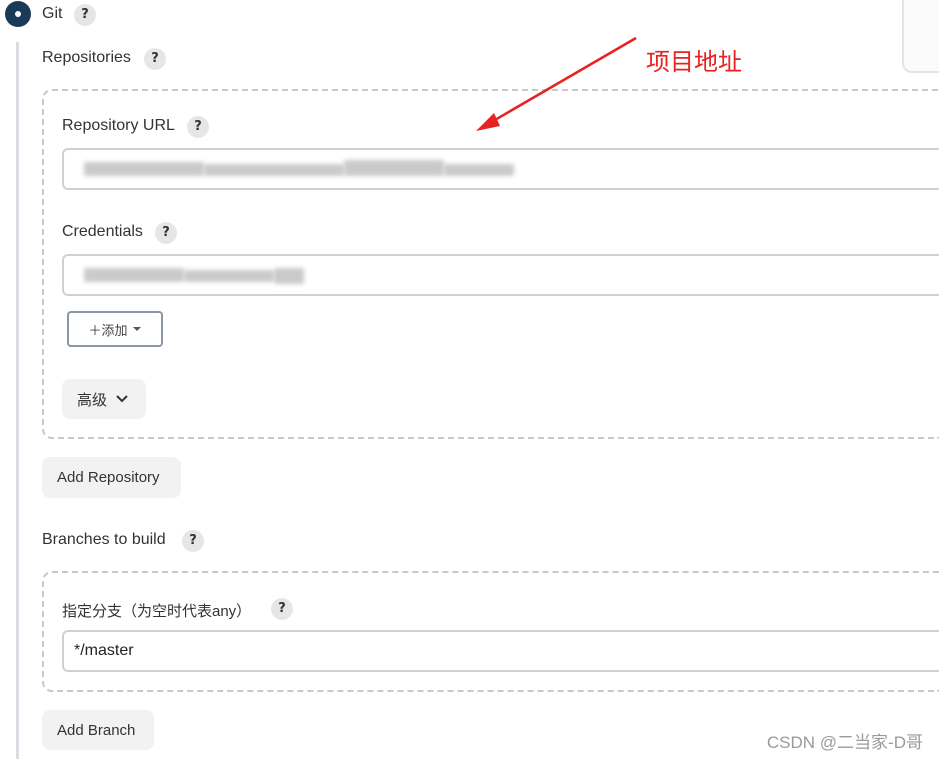  Describe the element at coordinates (556, 83) in the screenshot. I see `annotation-arrow-icon` at that location.